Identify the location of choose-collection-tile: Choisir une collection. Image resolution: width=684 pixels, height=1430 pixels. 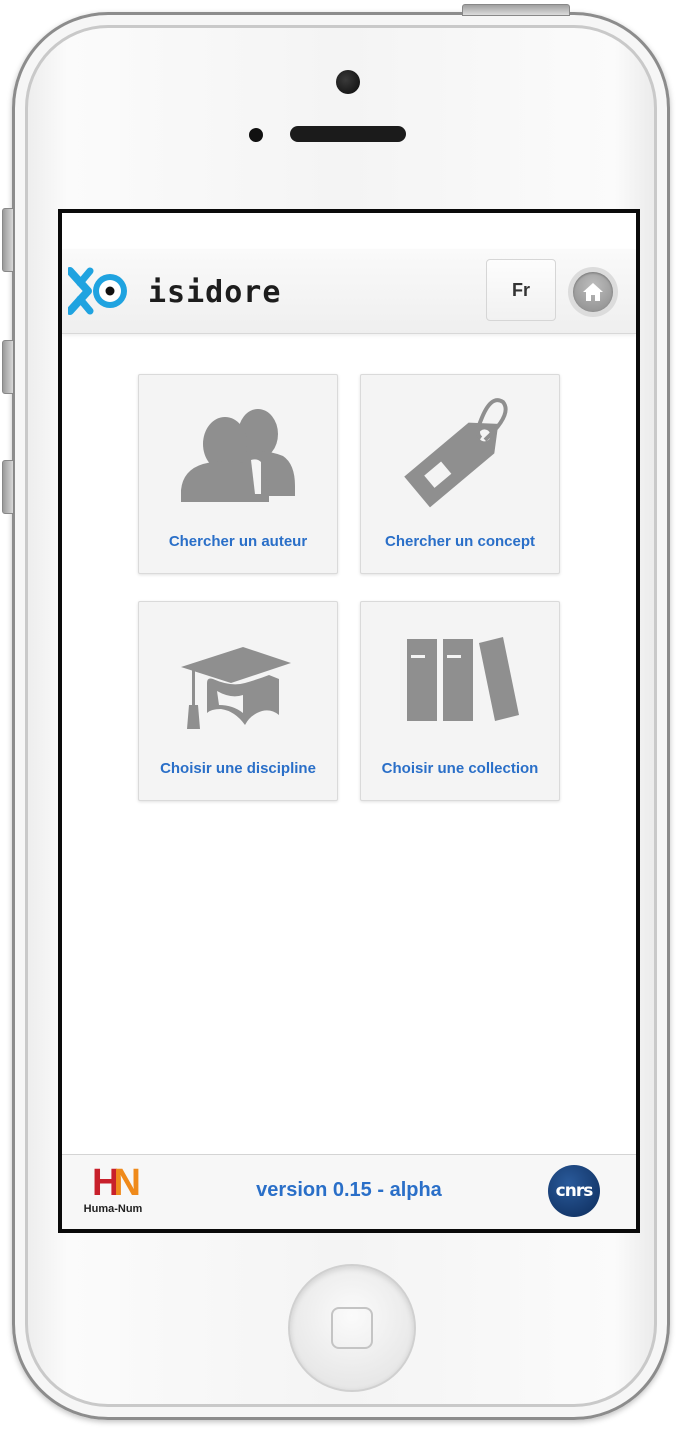
(460, 701).